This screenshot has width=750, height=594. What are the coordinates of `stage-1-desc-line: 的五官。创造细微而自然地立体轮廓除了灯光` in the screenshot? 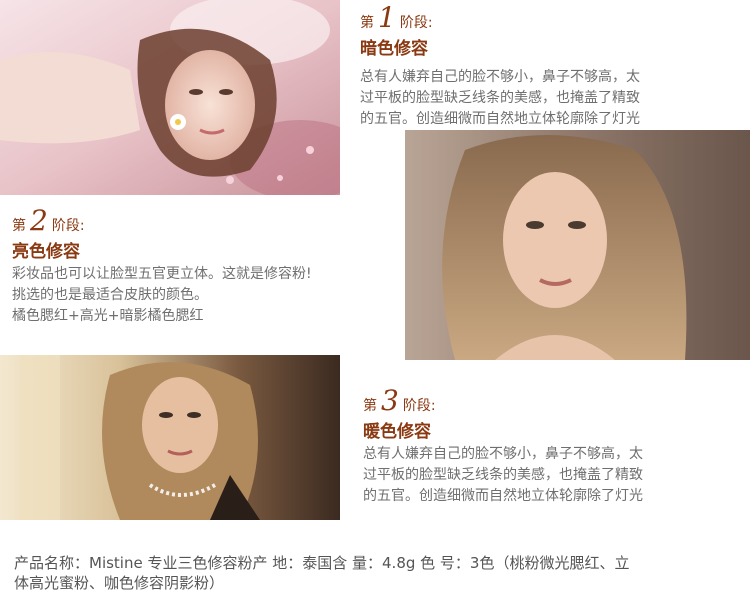 It's located at (500, 119).